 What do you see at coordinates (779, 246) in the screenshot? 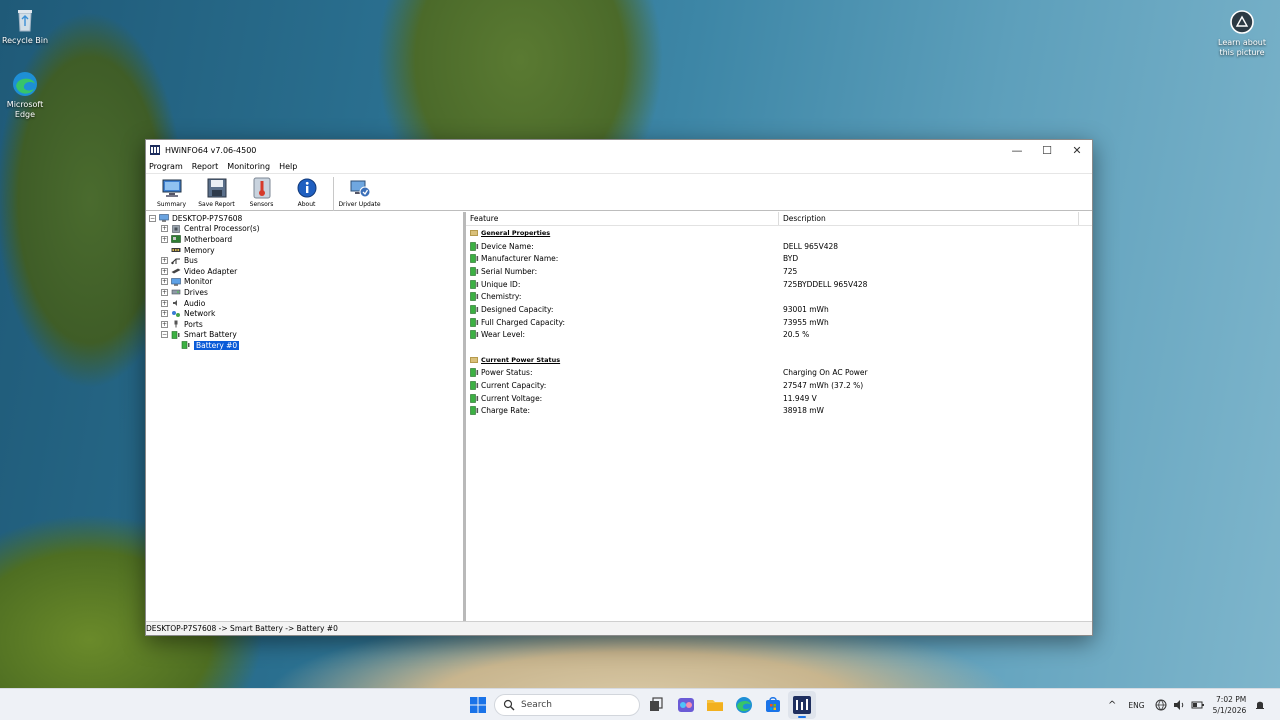
I see `detail-row: Device Name: DELL 965V428` at bounding box center [779, 246].